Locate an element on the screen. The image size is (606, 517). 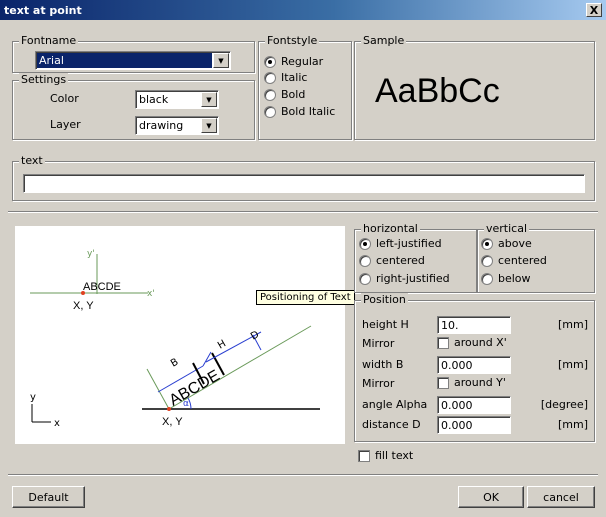
layer-label: Layer is located at coordinates (65, 124).